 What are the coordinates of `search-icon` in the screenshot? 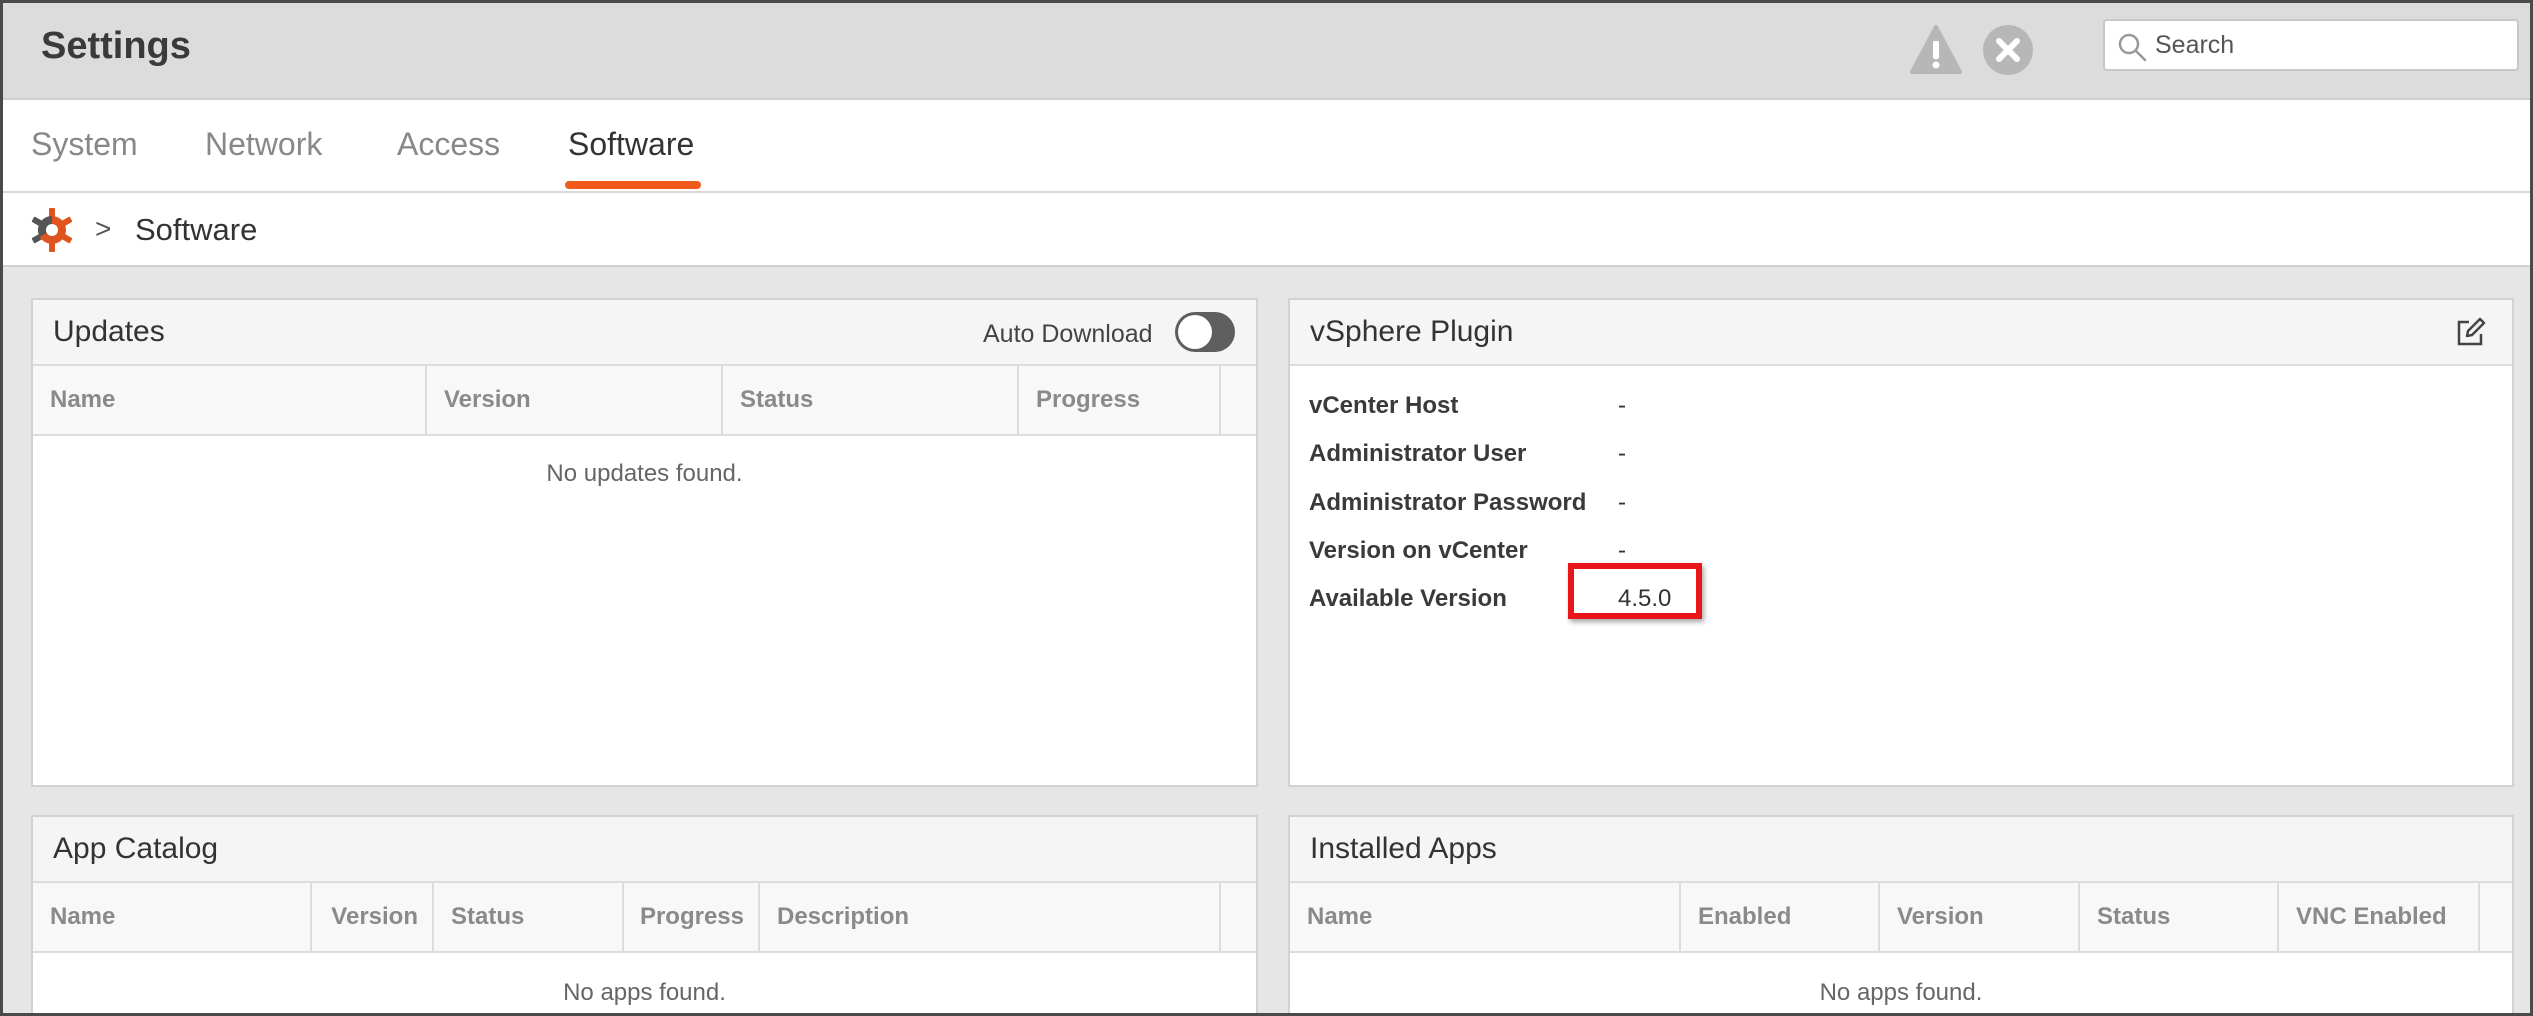 It's located at (2132, 47).